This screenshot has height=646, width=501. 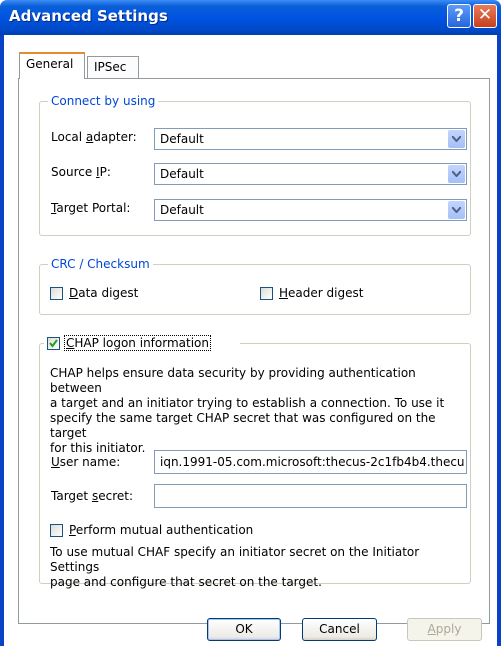 I want to click on header-digest-checkbox, so click(x=266, y=293).